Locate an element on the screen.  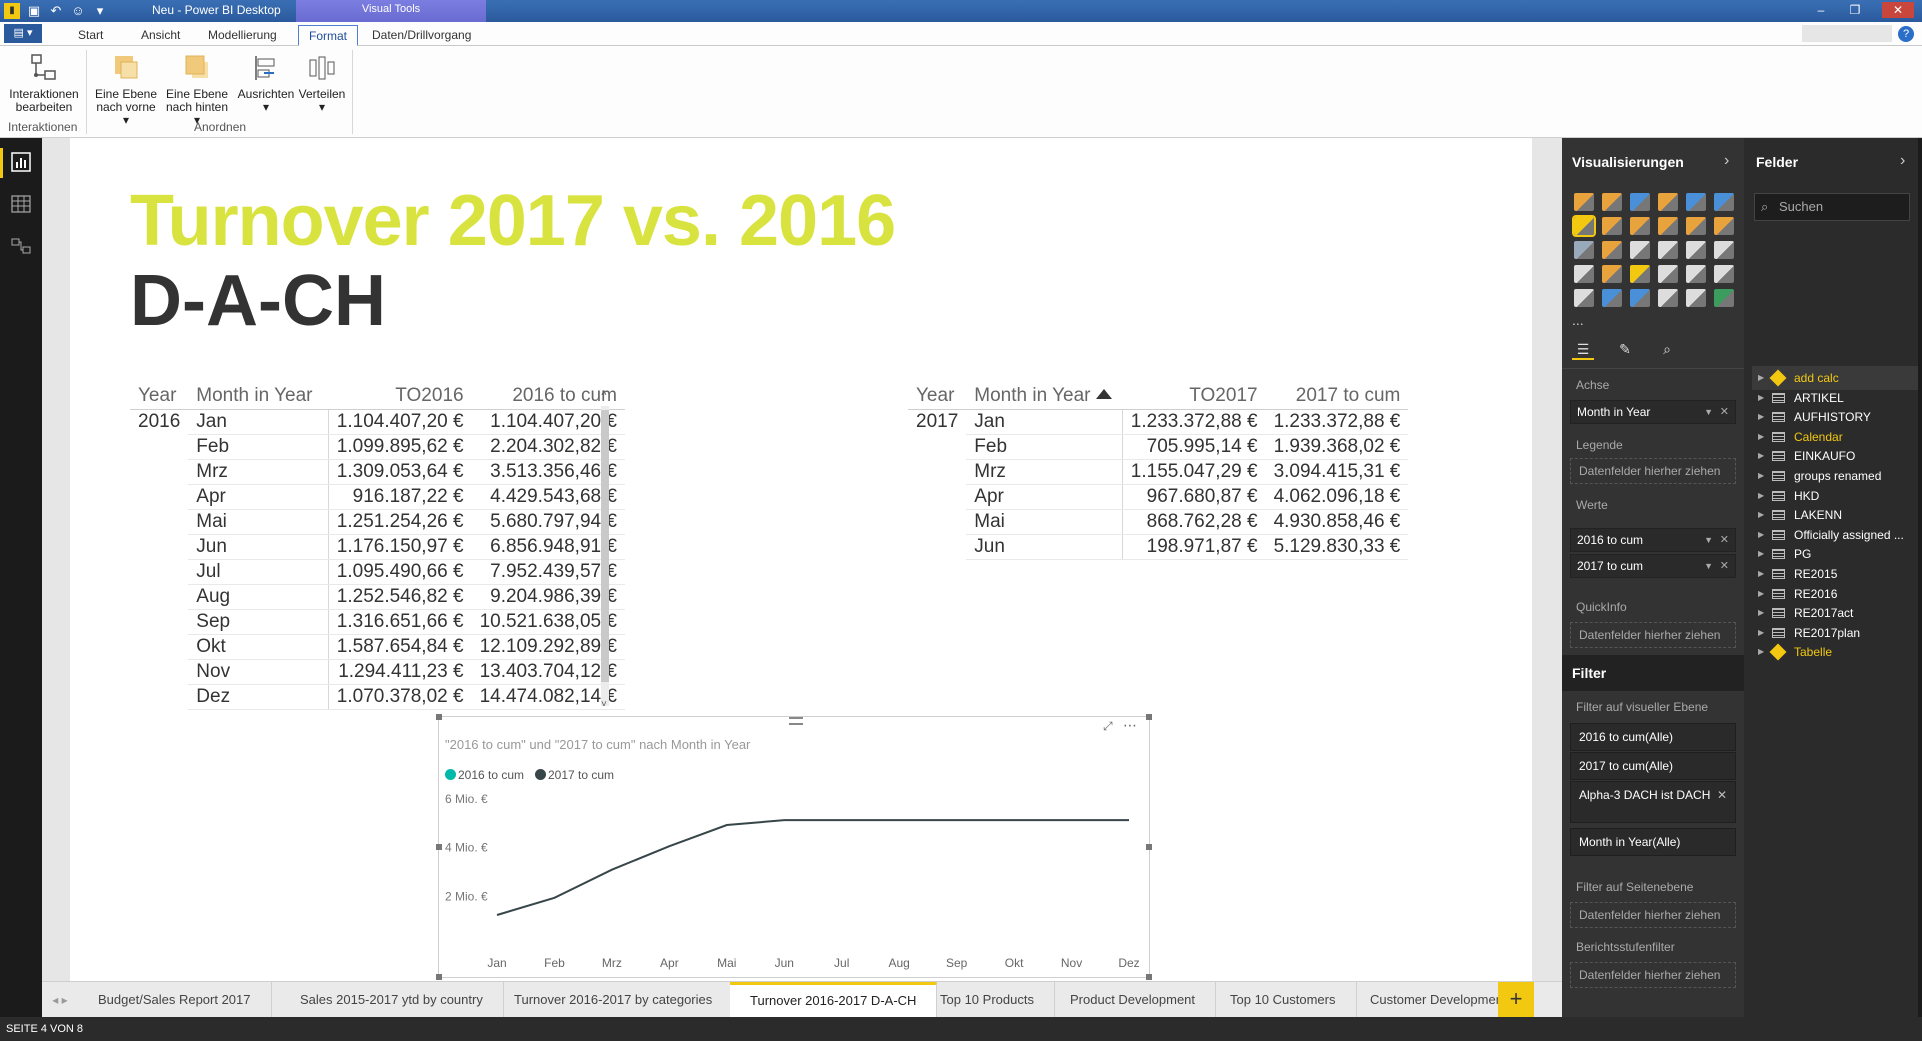
legend-drop-zone: Datenfelder hierher ziehen is located at coordinates (1653, 471).